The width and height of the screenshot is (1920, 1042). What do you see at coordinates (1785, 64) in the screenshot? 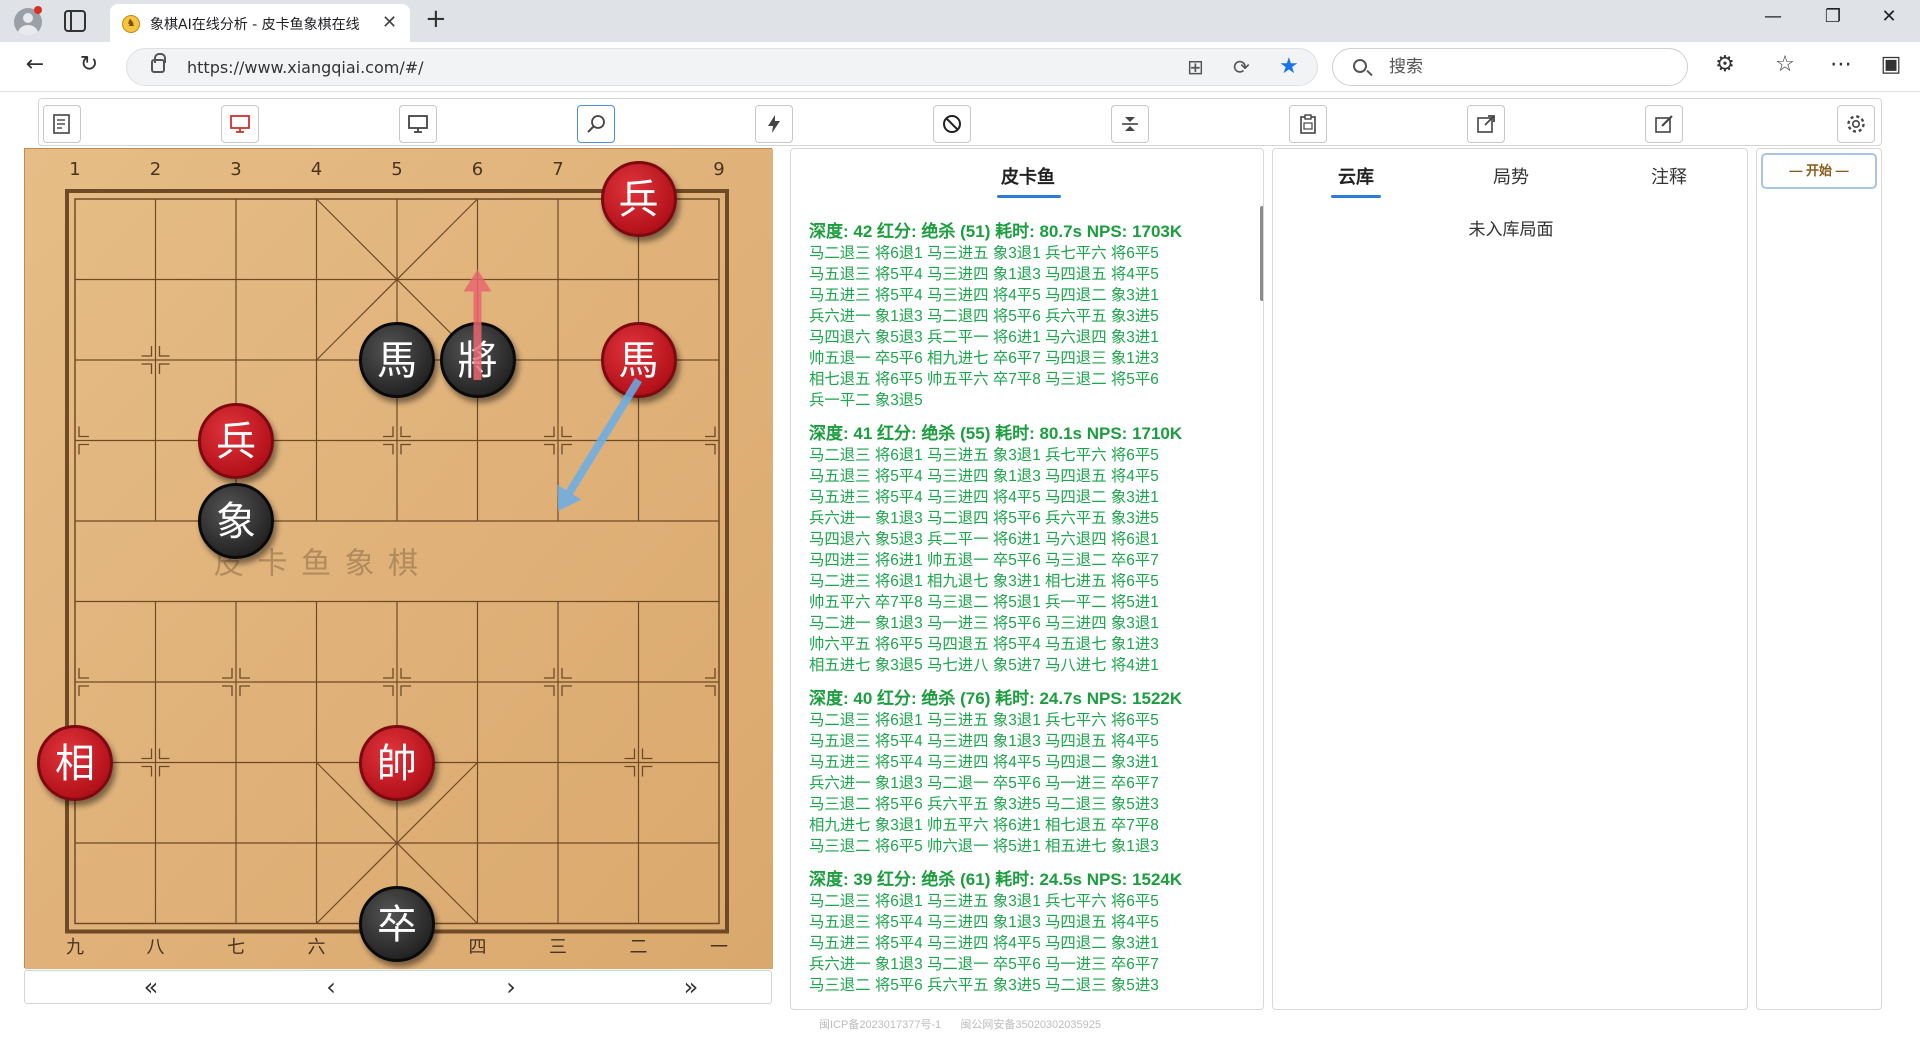
I see `favorites-icon: ☆` at bounding box center [1785, 64].